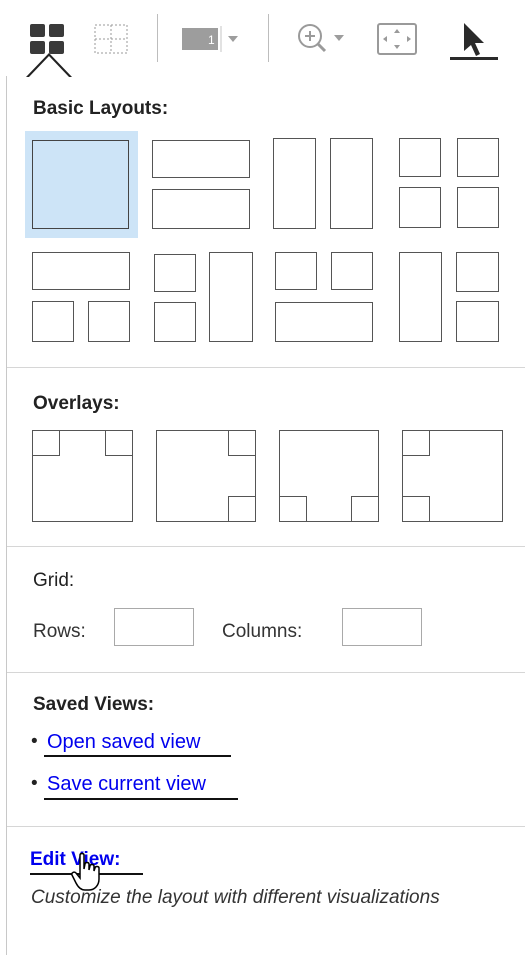 The height and width of the screenshot is (955, 525). What do you see at coordinates (123, 742) in the screenshot?
I see `open-saved-view-link: Open saved view` at bounding box center [123, 742].